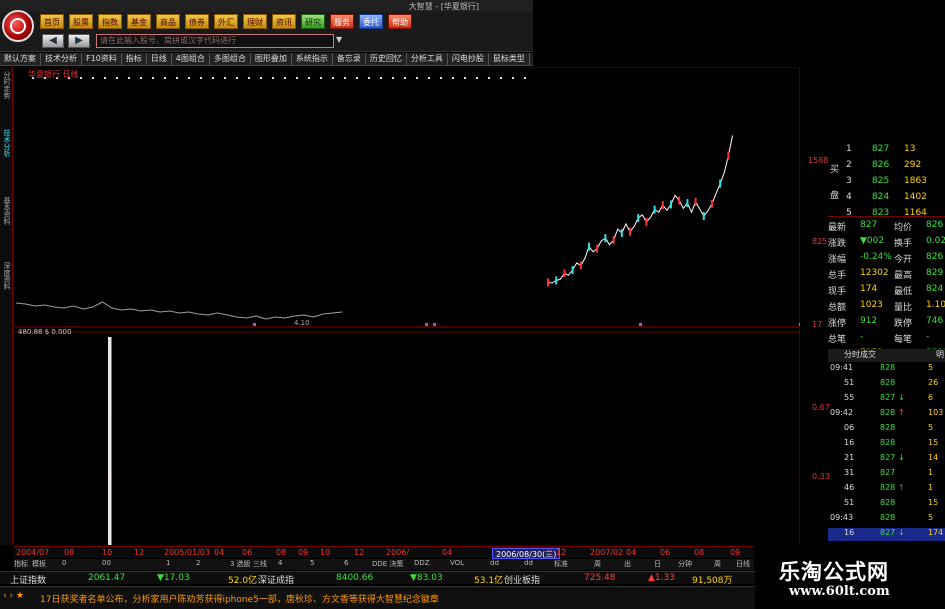  I want to click on candle, so click(597, 248).